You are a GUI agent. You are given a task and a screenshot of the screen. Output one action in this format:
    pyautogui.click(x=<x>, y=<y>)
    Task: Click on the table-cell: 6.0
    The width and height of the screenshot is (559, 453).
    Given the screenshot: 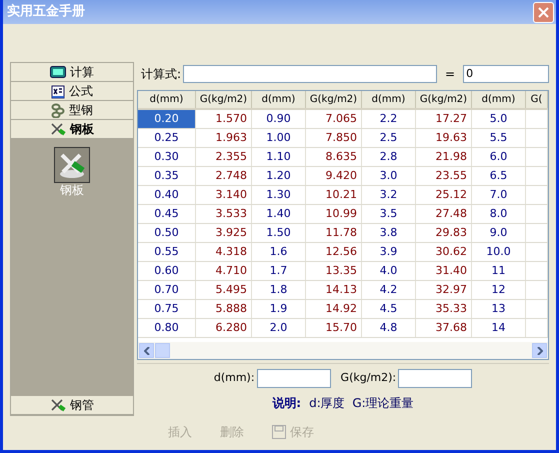 What is the action you would take?
    pyautogui.click(x=499, y=157)
    